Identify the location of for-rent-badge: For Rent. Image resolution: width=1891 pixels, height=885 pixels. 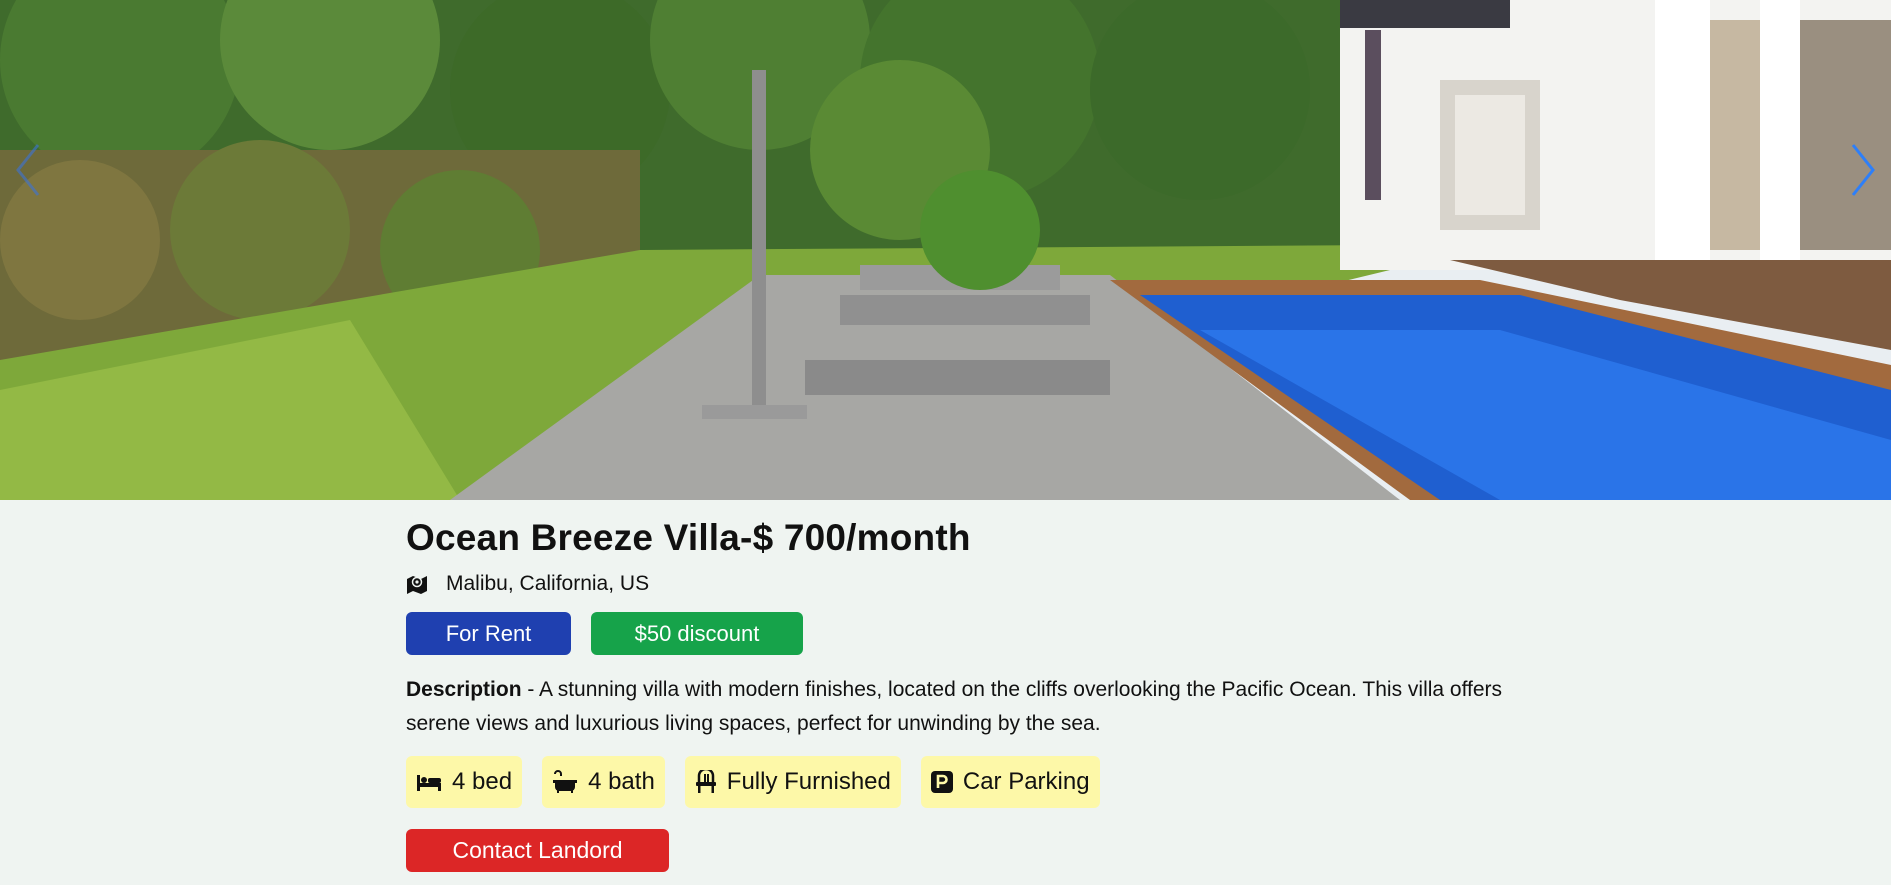
(488, 633).